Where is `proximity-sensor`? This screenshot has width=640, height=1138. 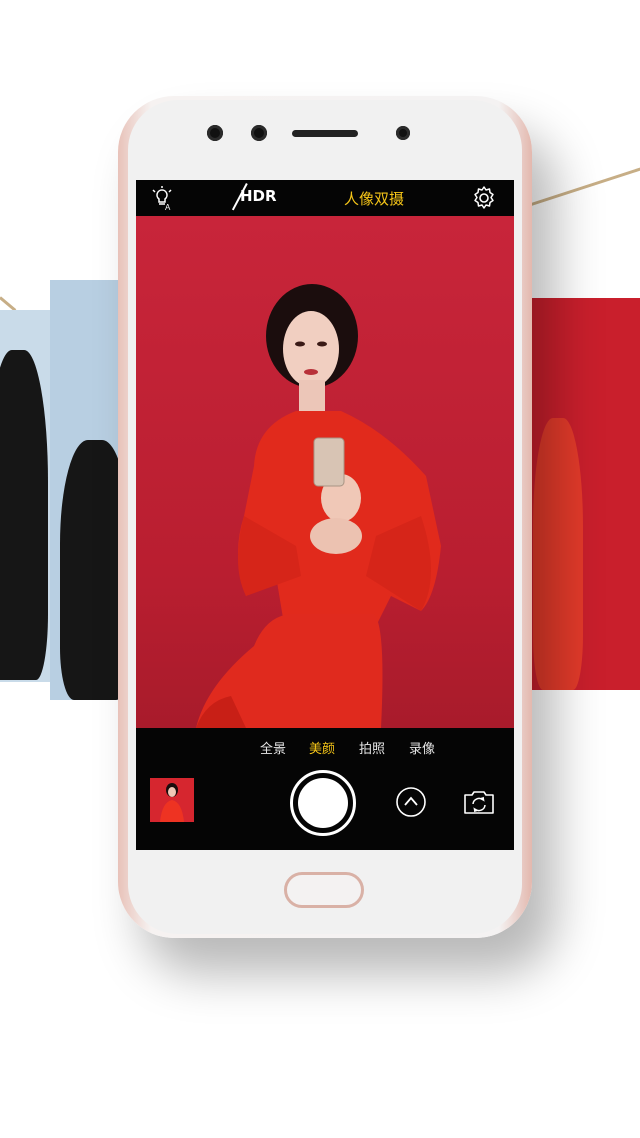
proximity-sensor is located at coordinates (403, 133).